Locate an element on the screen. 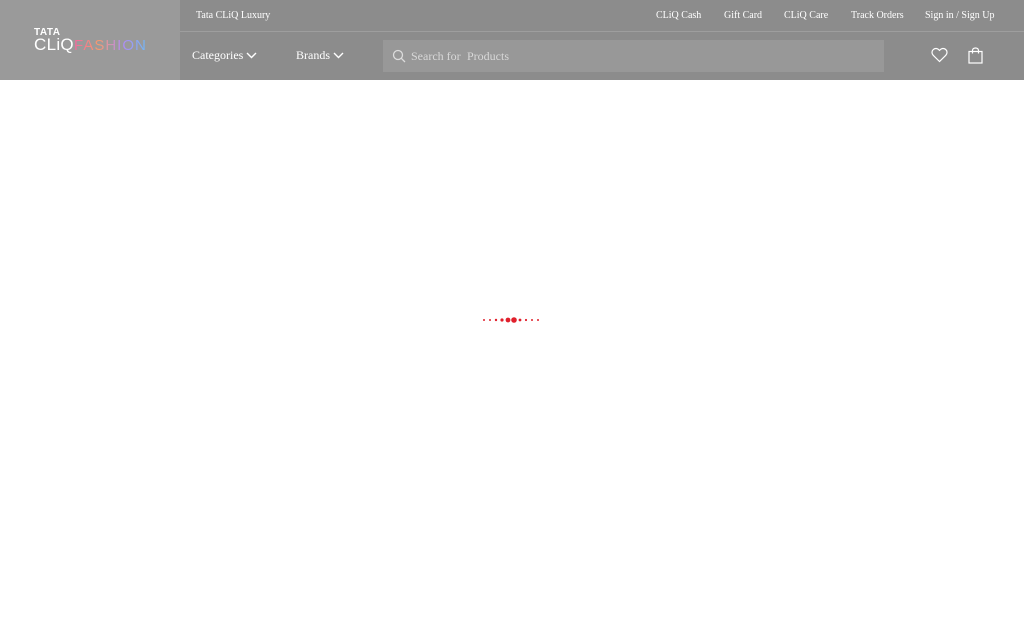 This screenshot has height=640, width=1024. search-input is located at coordinates (667, 56).